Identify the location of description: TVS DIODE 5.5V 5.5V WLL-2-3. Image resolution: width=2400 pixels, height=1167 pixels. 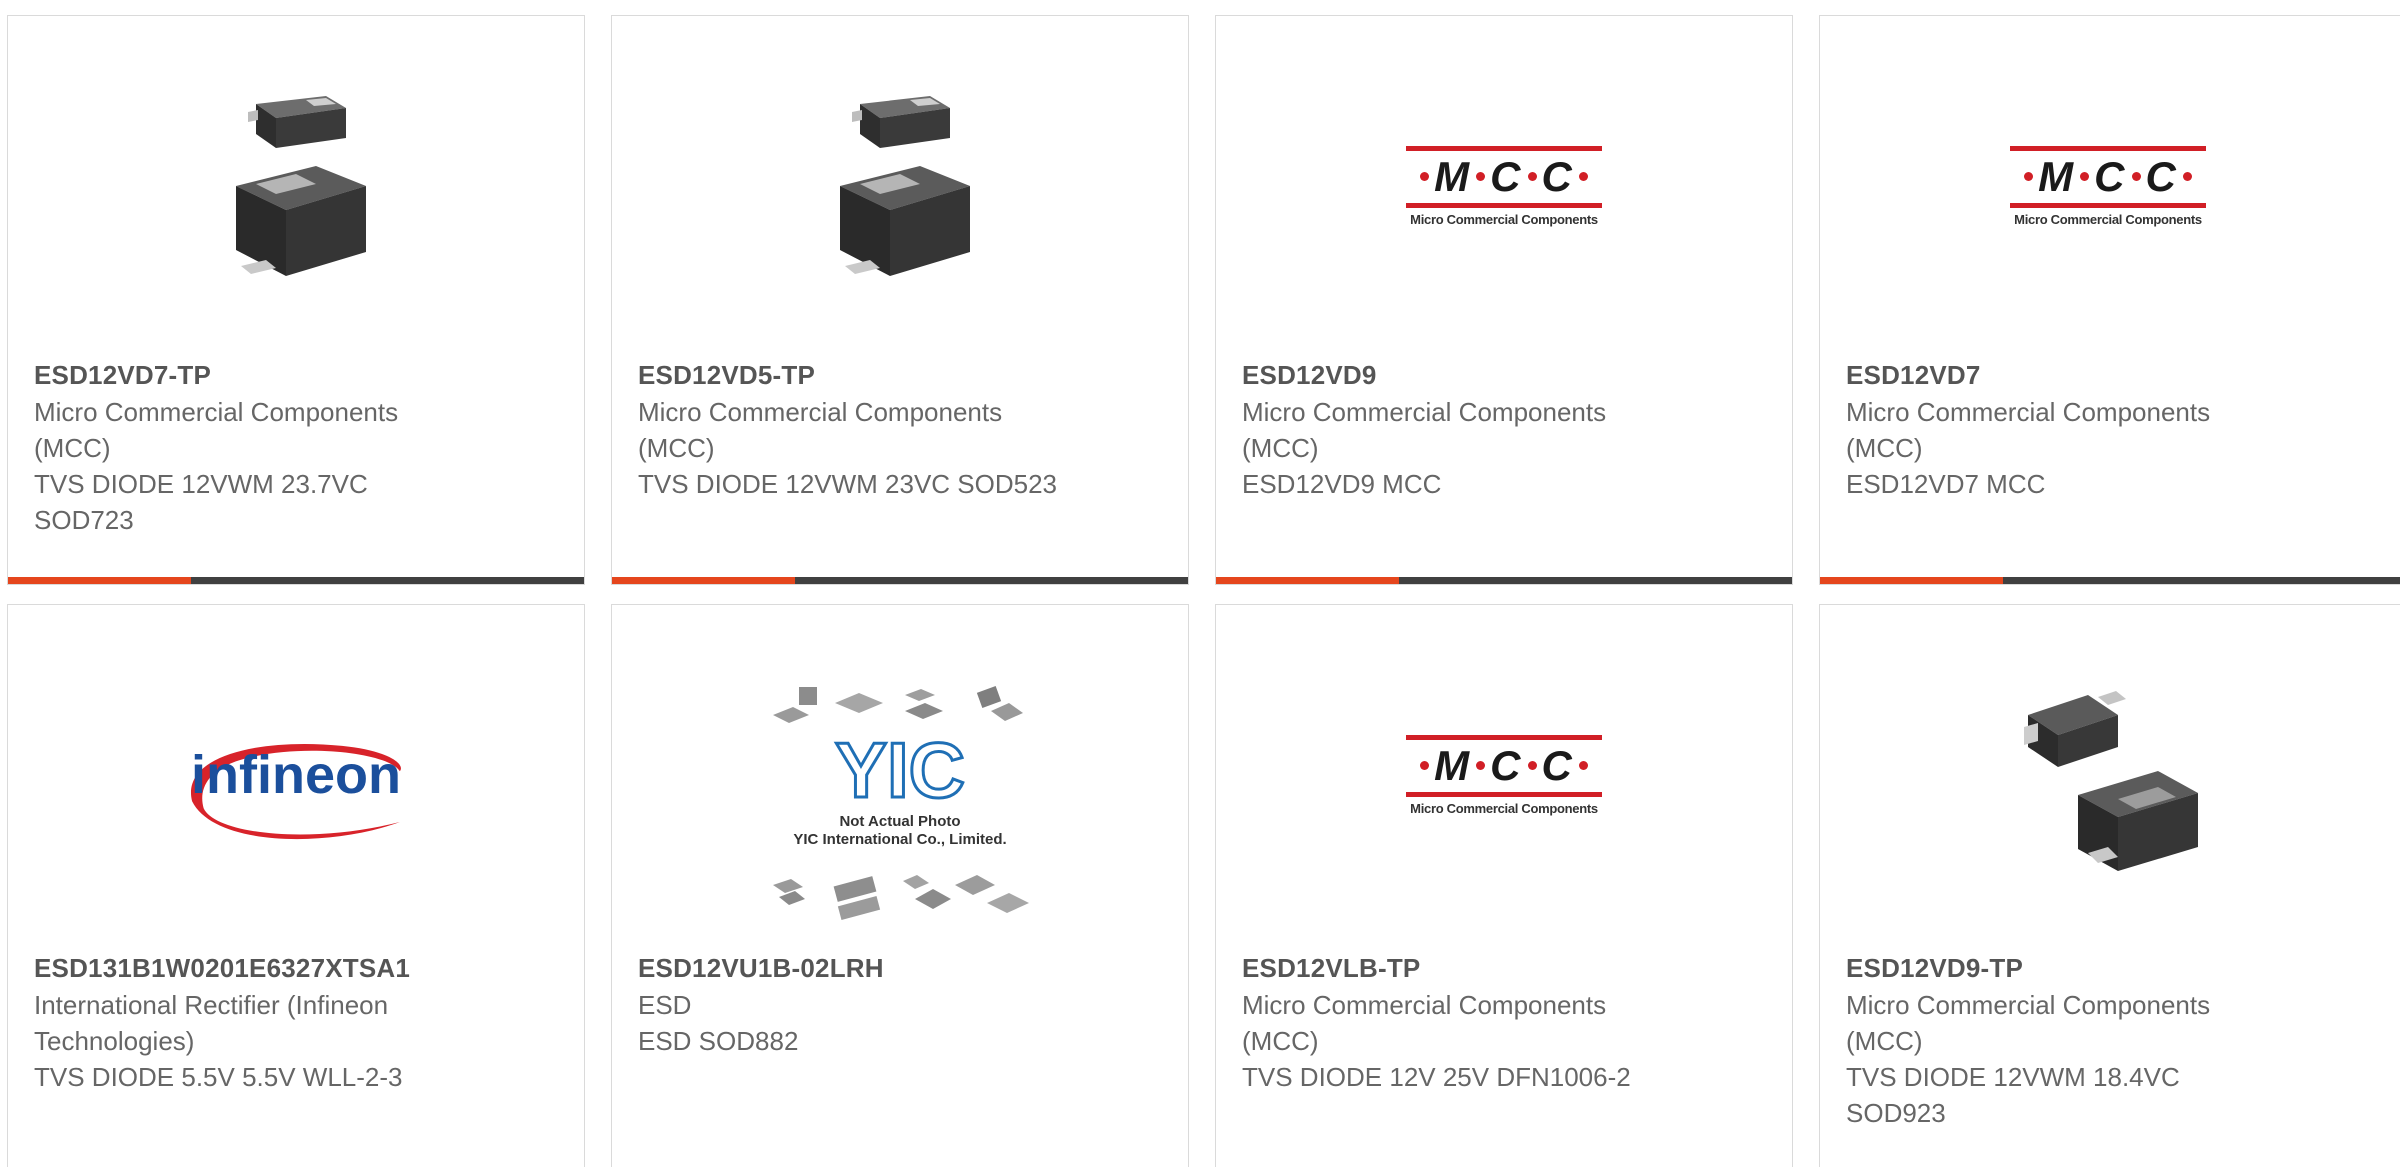
(218, 1077).